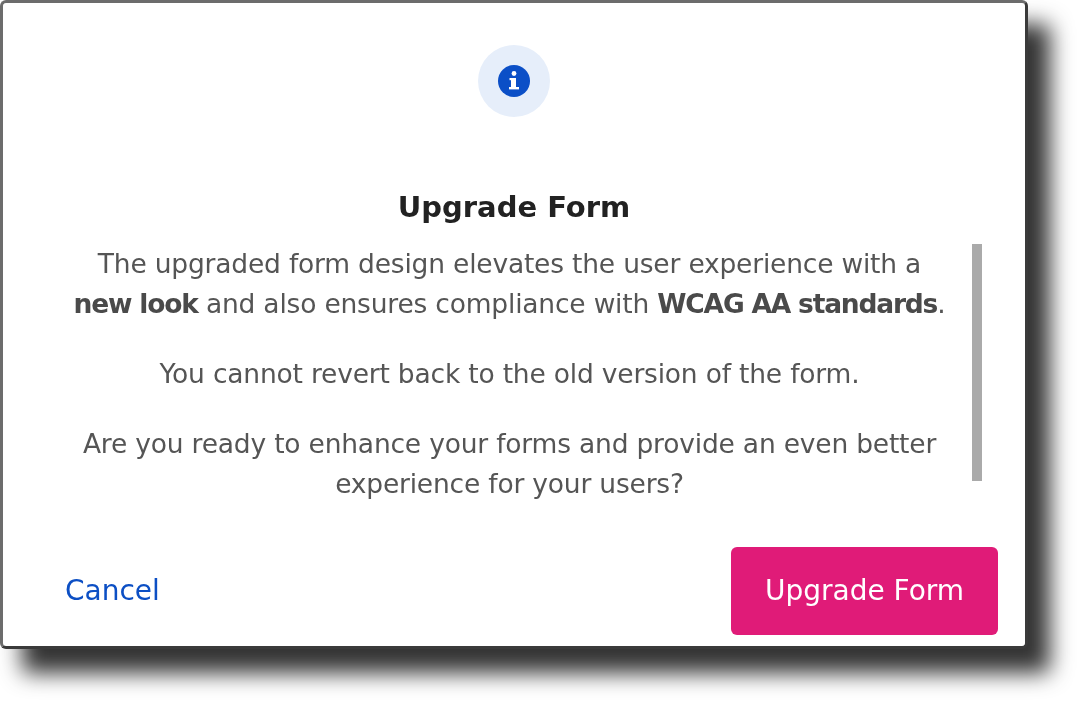  Describe the element at coordinates (112, 591) in the screenshot. I see `cancel-link: Cancel` at that location.